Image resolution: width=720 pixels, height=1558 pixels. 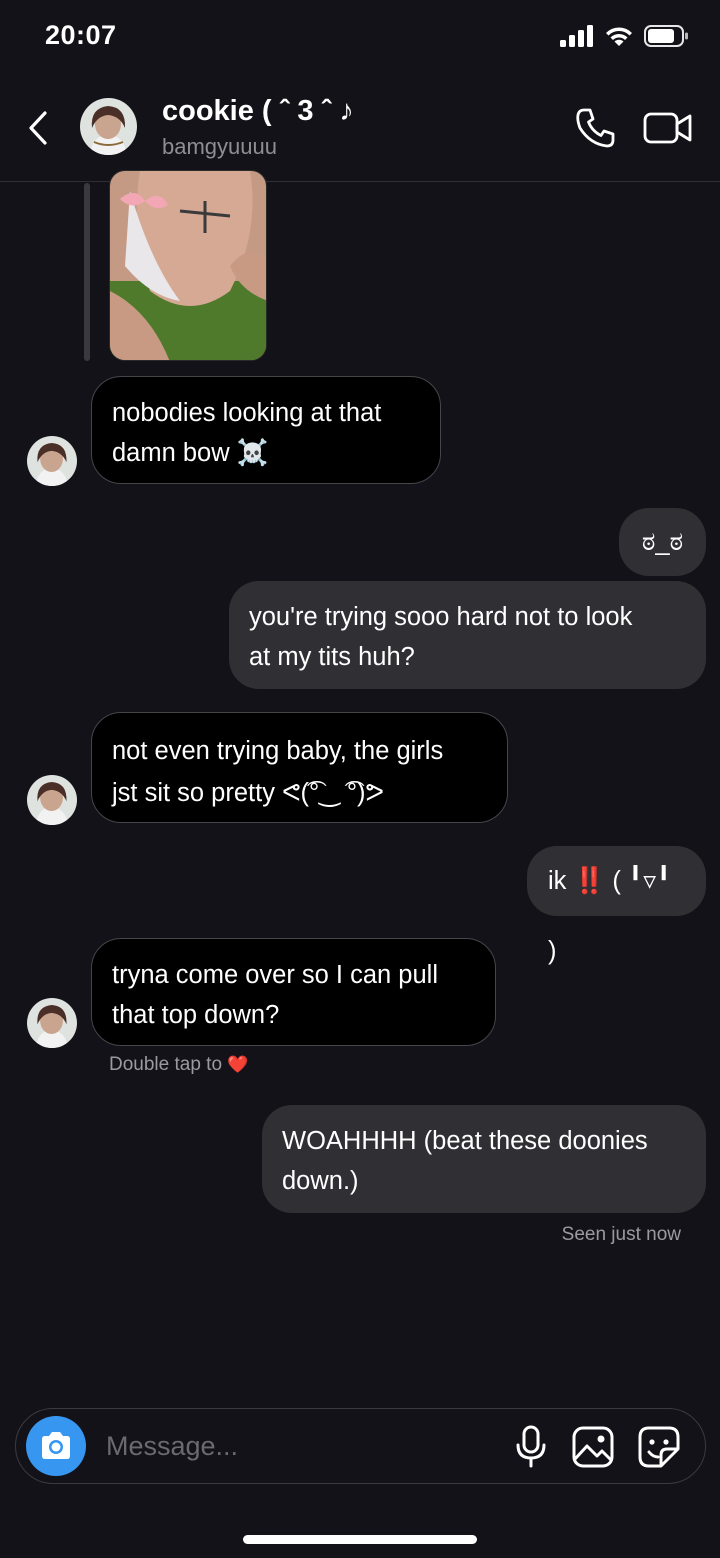 I want to click on seen-status: Seen just now, so click(x=621, y=1234).